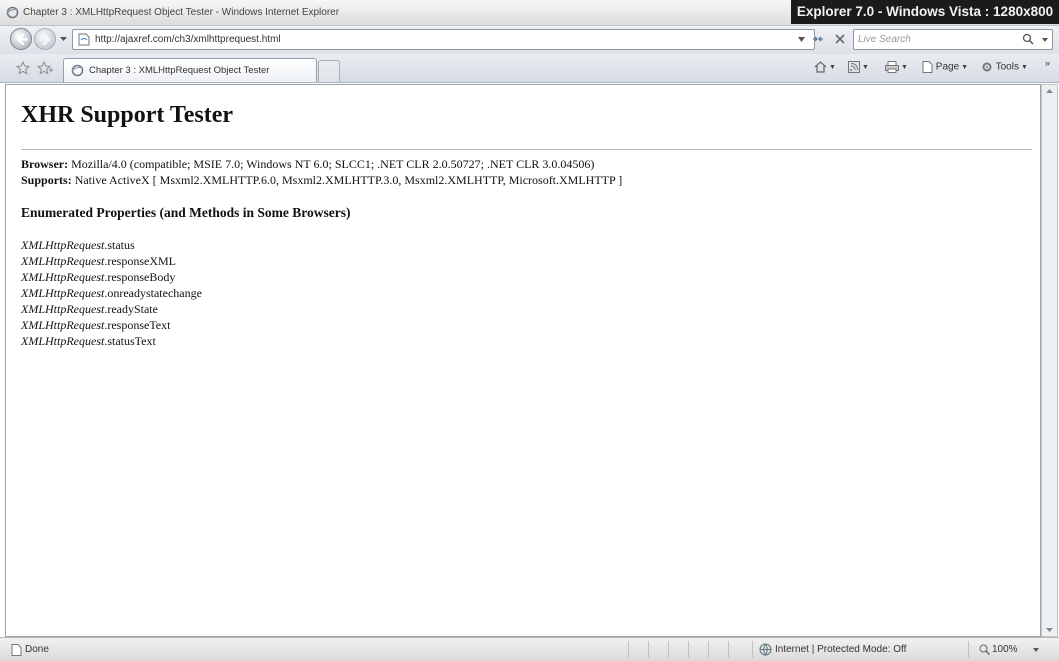  I want to click on forward-arrow-icon, so click(45, 39).